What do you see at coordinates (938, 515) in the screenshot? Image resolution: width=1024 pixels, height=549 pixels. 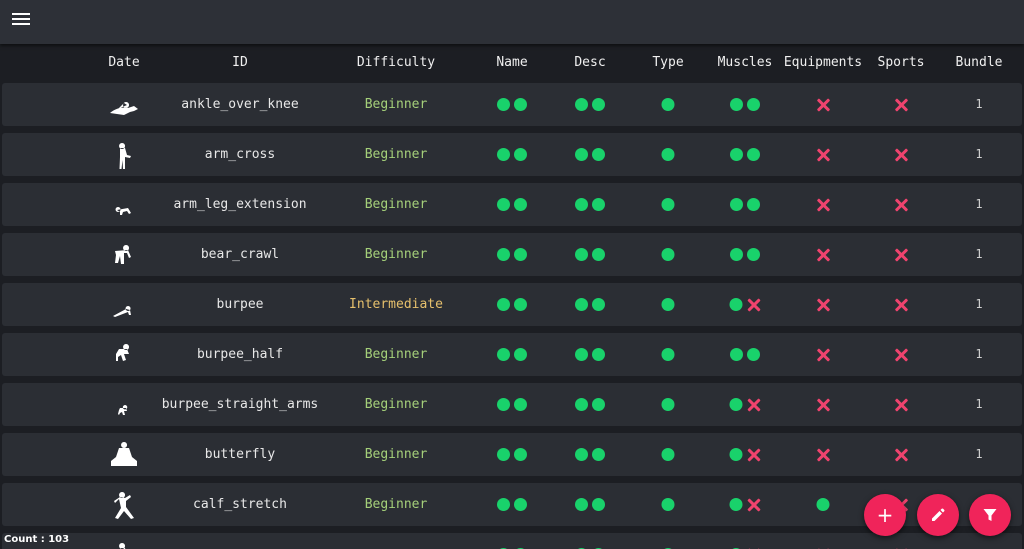 I see `edit-button` at bounding box center [938, 515].